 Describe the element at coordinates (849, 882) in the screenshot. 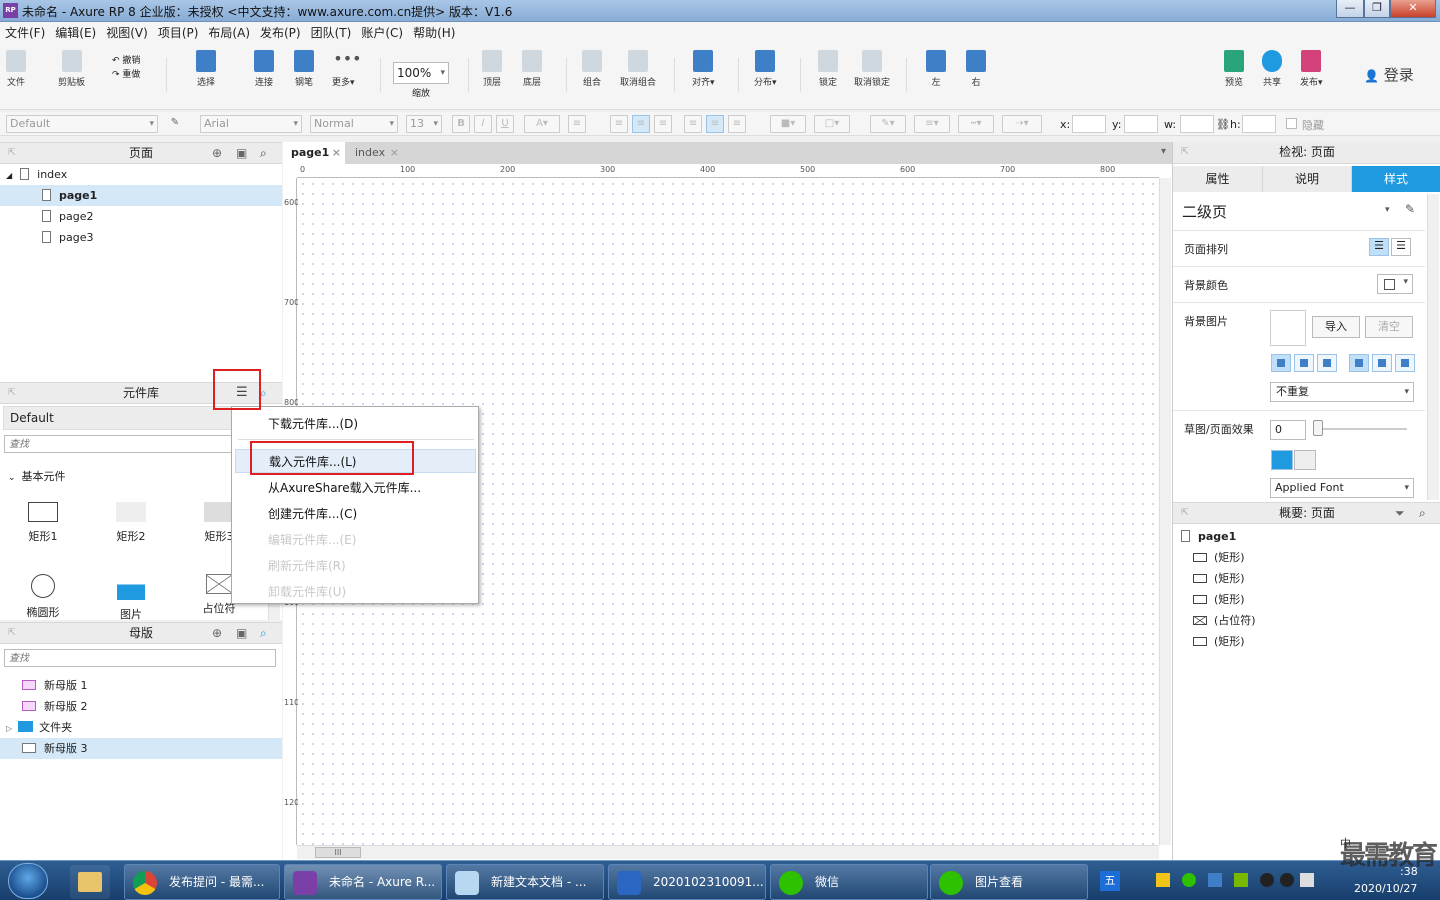

I see `taskbar-item-wechat: 微信` at that location.